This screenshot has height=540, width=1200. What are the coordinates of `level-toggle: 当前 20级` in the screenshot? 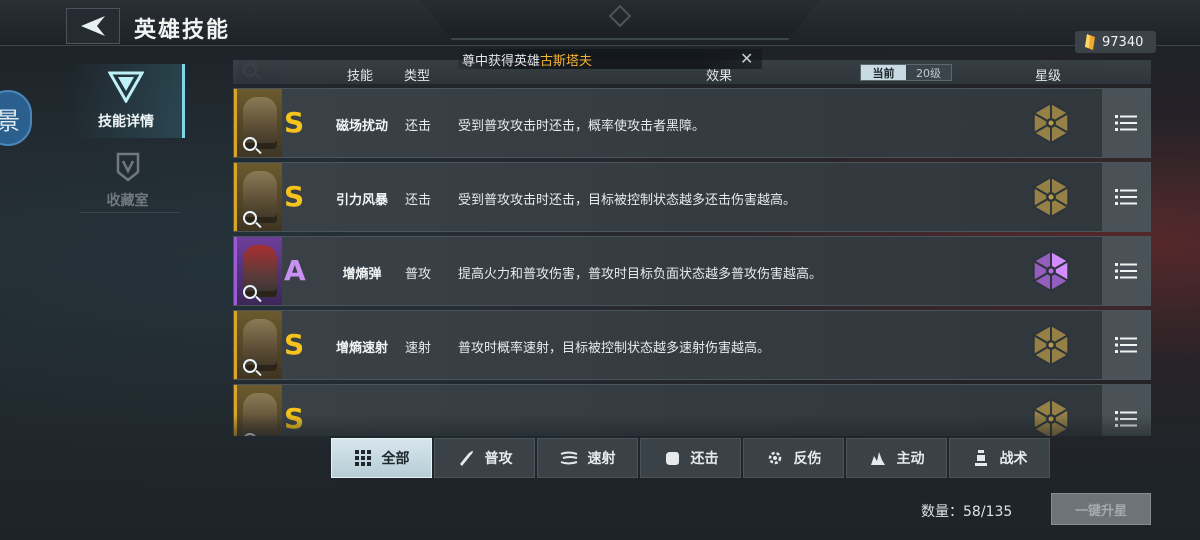 It's located at (906, 72).